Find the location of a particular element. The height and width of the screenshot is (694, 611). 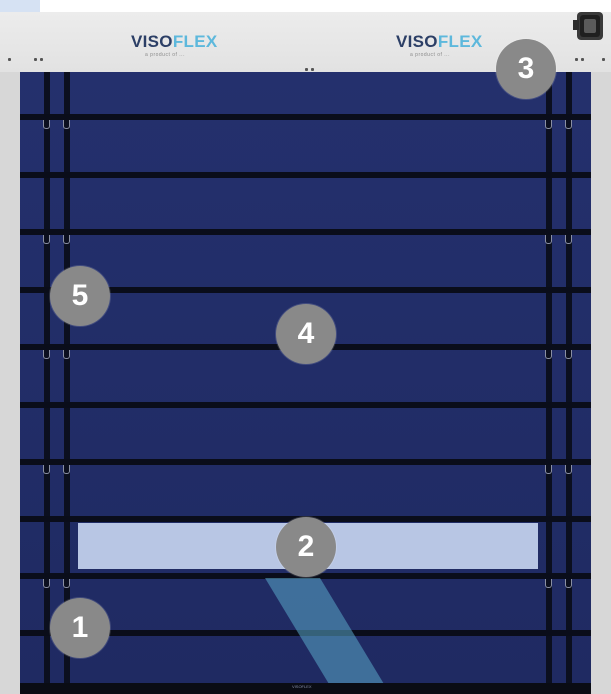

left-side-frame is located at coordinates (10, 383).